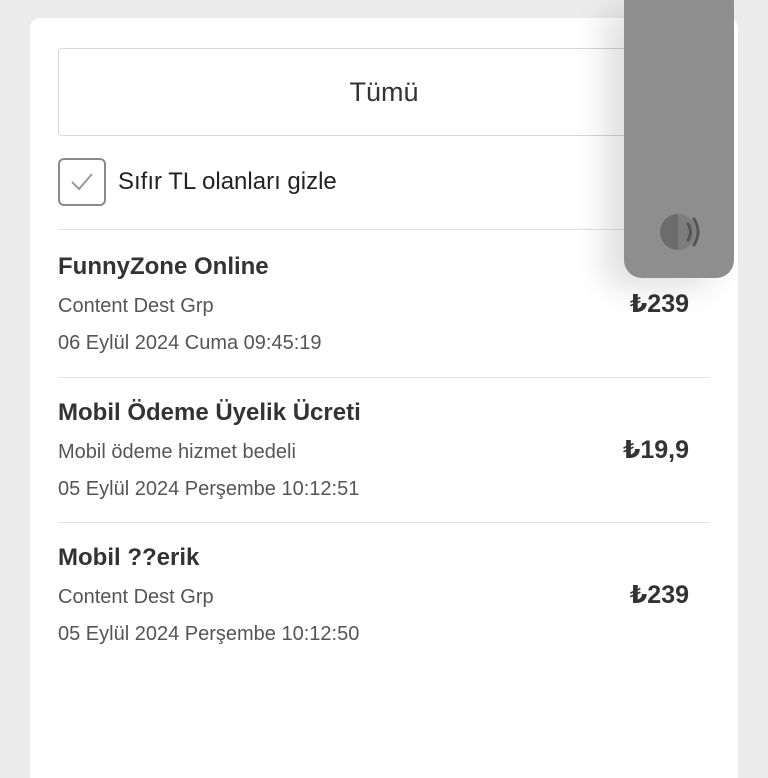 This screenshot has width=768, height=778. What do you see at coordinates (129, 557) in the screenshot?
I see `transaction-title: Mobil ??erik` at bounding box center [129, 557].